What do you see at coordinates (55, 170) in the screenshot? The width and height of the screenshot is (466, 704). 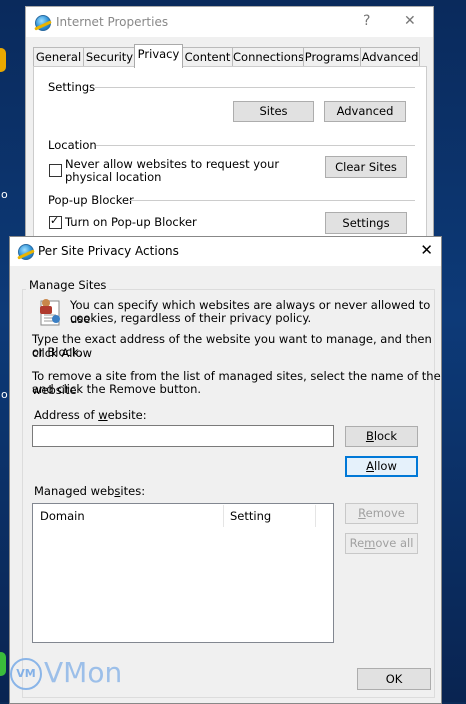 I see `location-checkbox` at bounding box center [55, 170].